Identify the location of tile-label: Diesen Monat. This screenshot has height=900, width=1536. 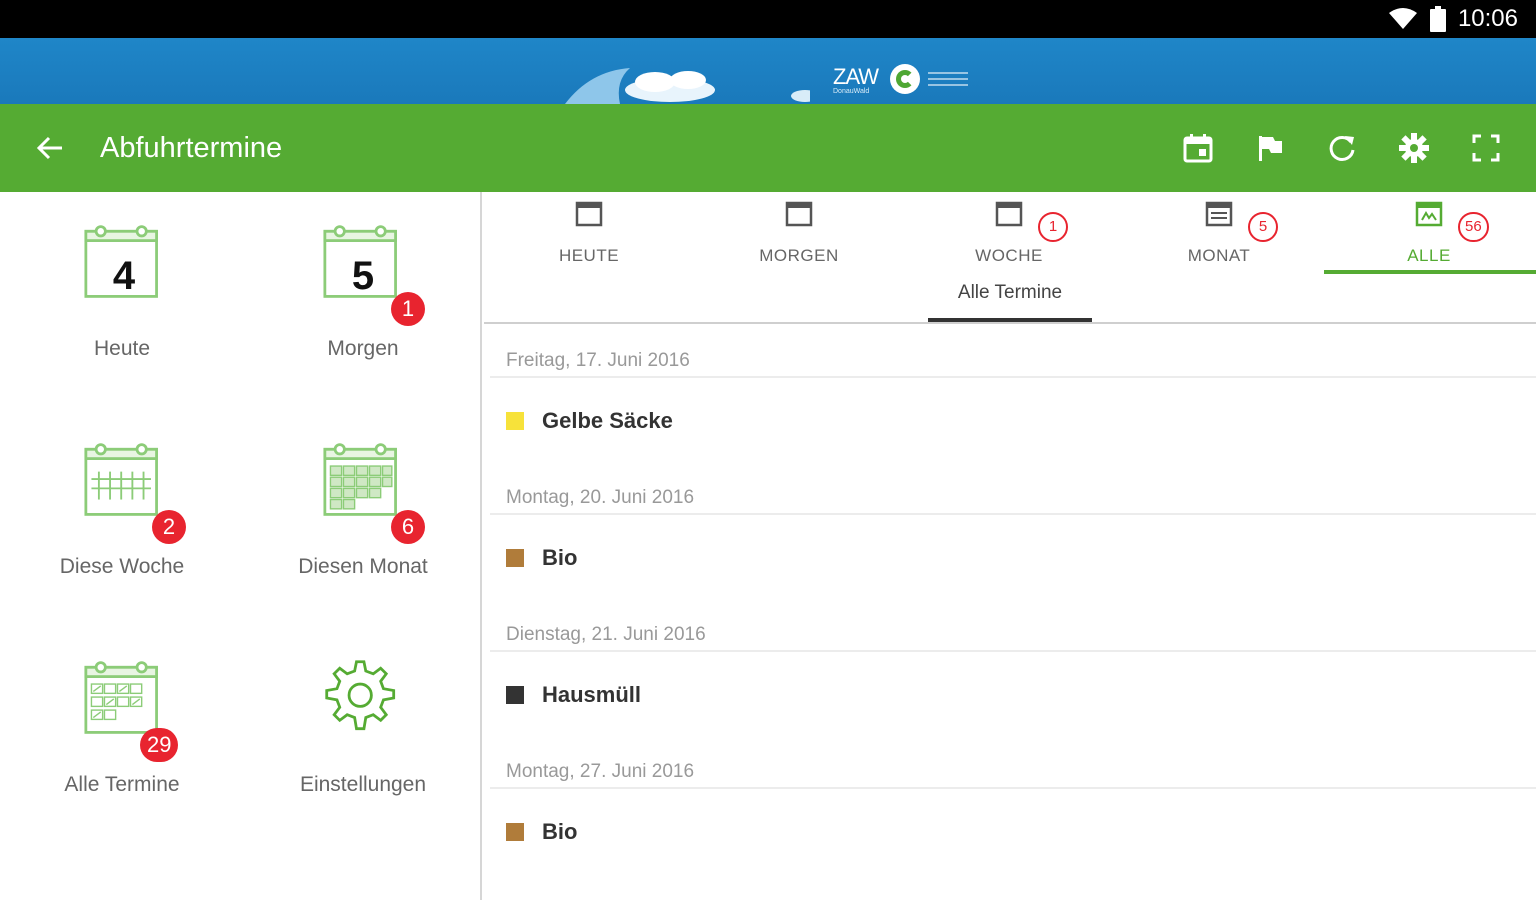
(363, 566).